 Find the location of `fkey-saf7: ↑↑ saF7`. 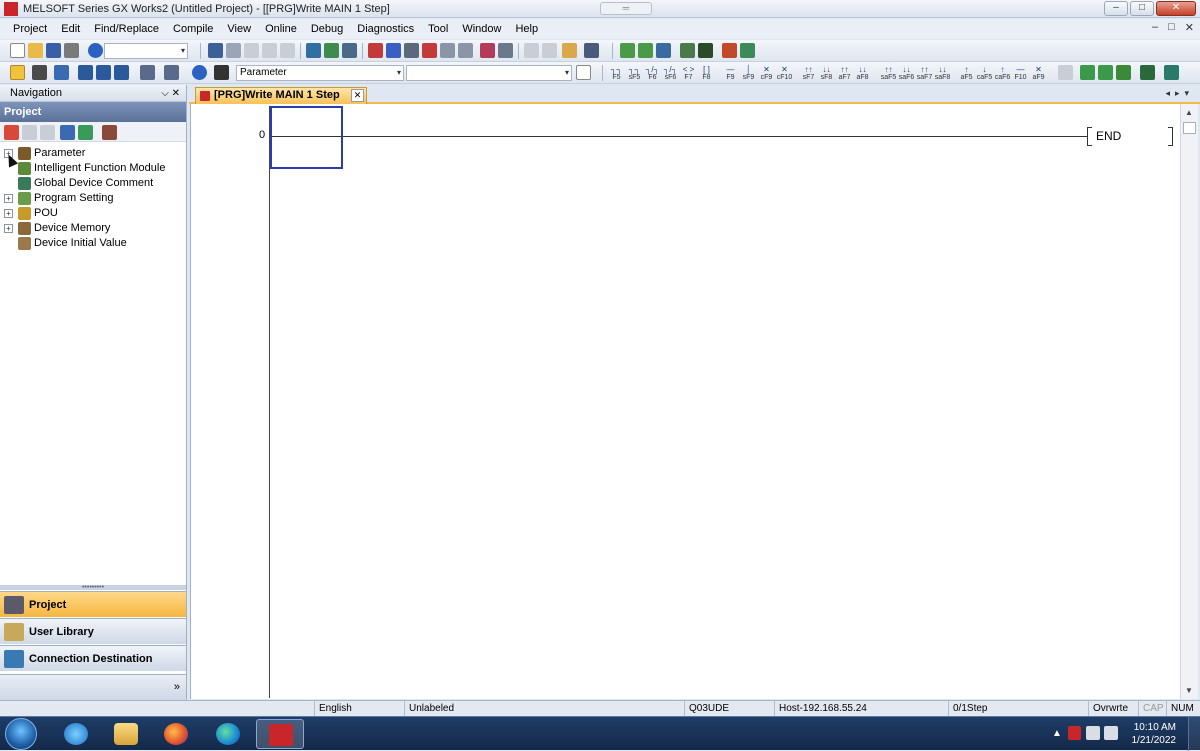

fkey-saf7: ↑↑ saF7 is located at coordinates (924, 74).